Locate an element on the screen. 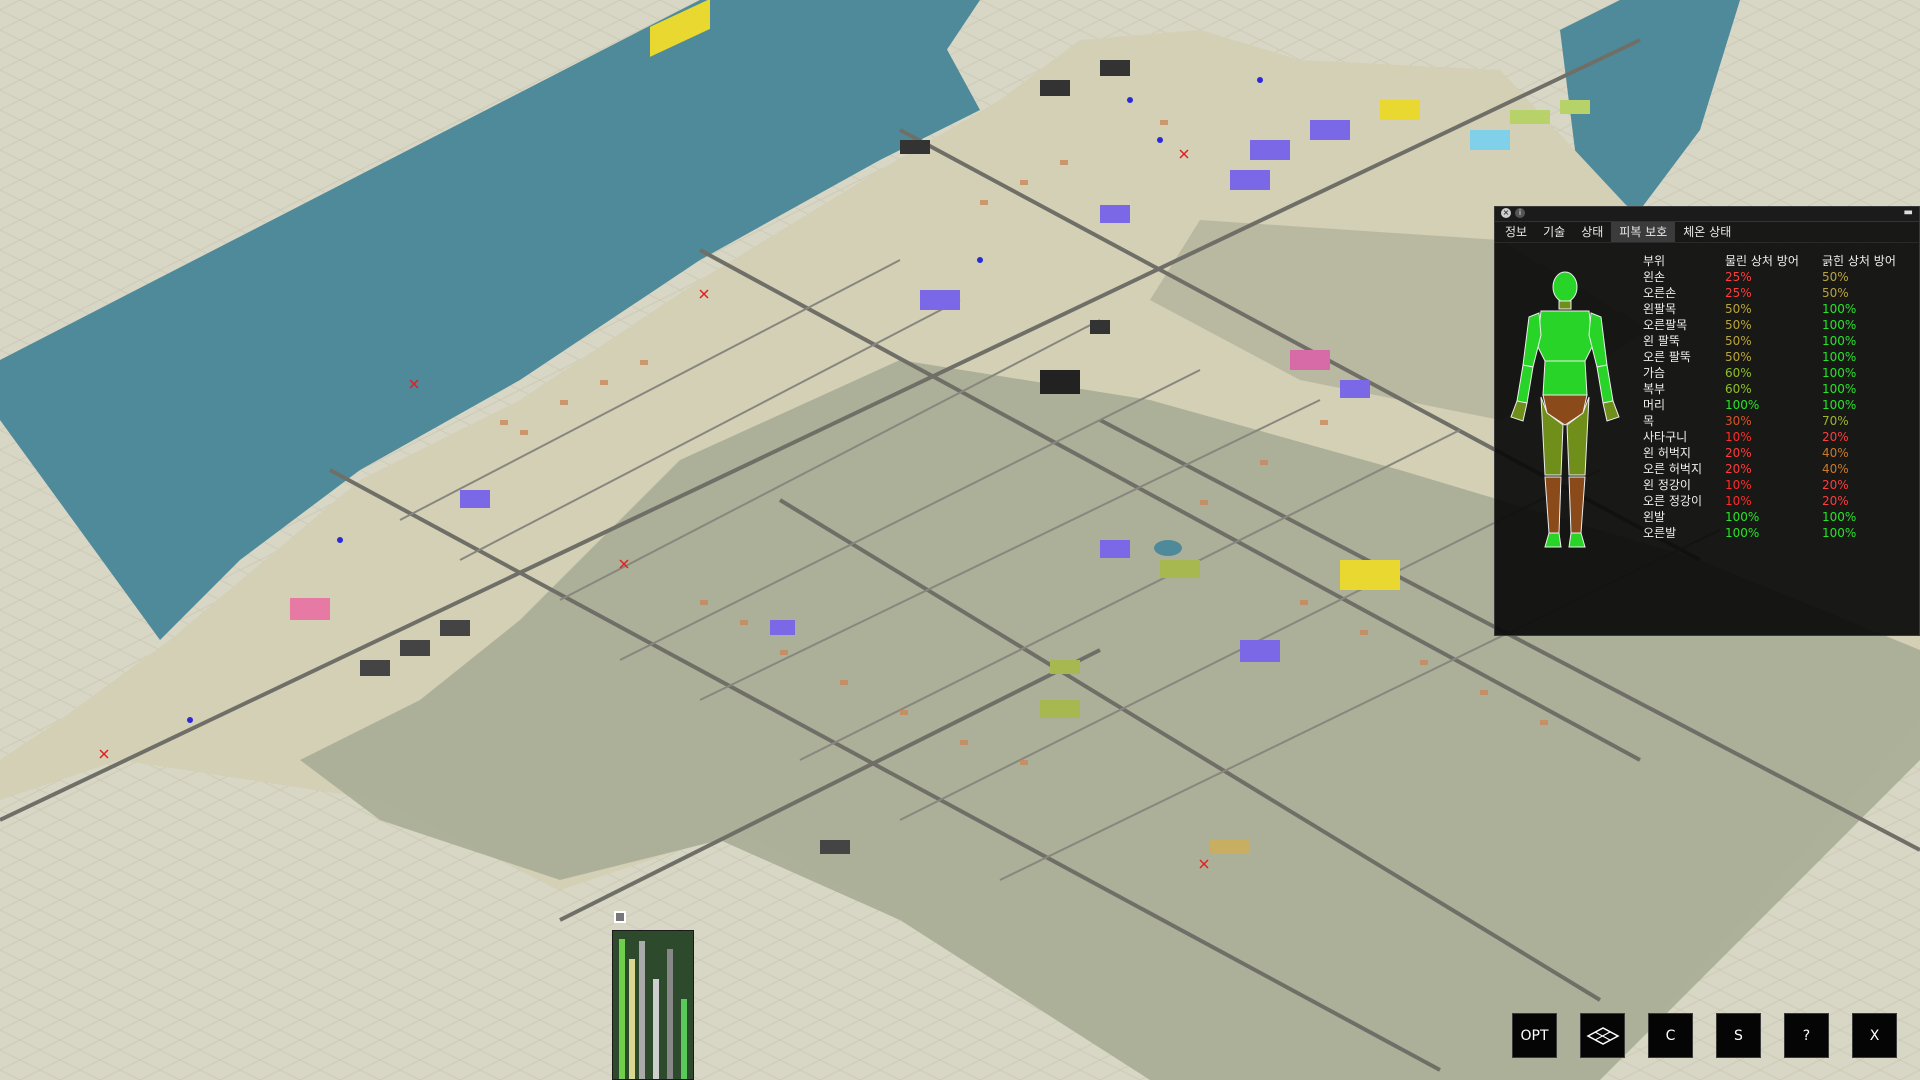  tab-skills: 기술 is located at coordinates (1554, 232).